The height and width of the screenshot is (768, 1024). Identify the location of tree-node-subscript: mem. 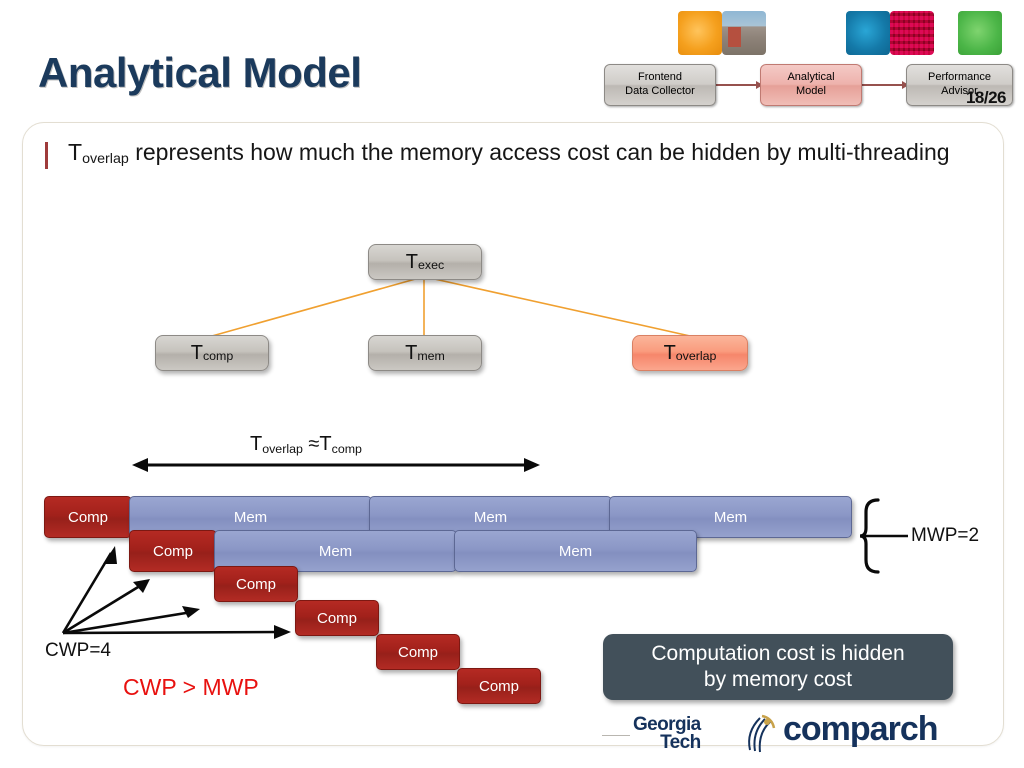
(431, 355).